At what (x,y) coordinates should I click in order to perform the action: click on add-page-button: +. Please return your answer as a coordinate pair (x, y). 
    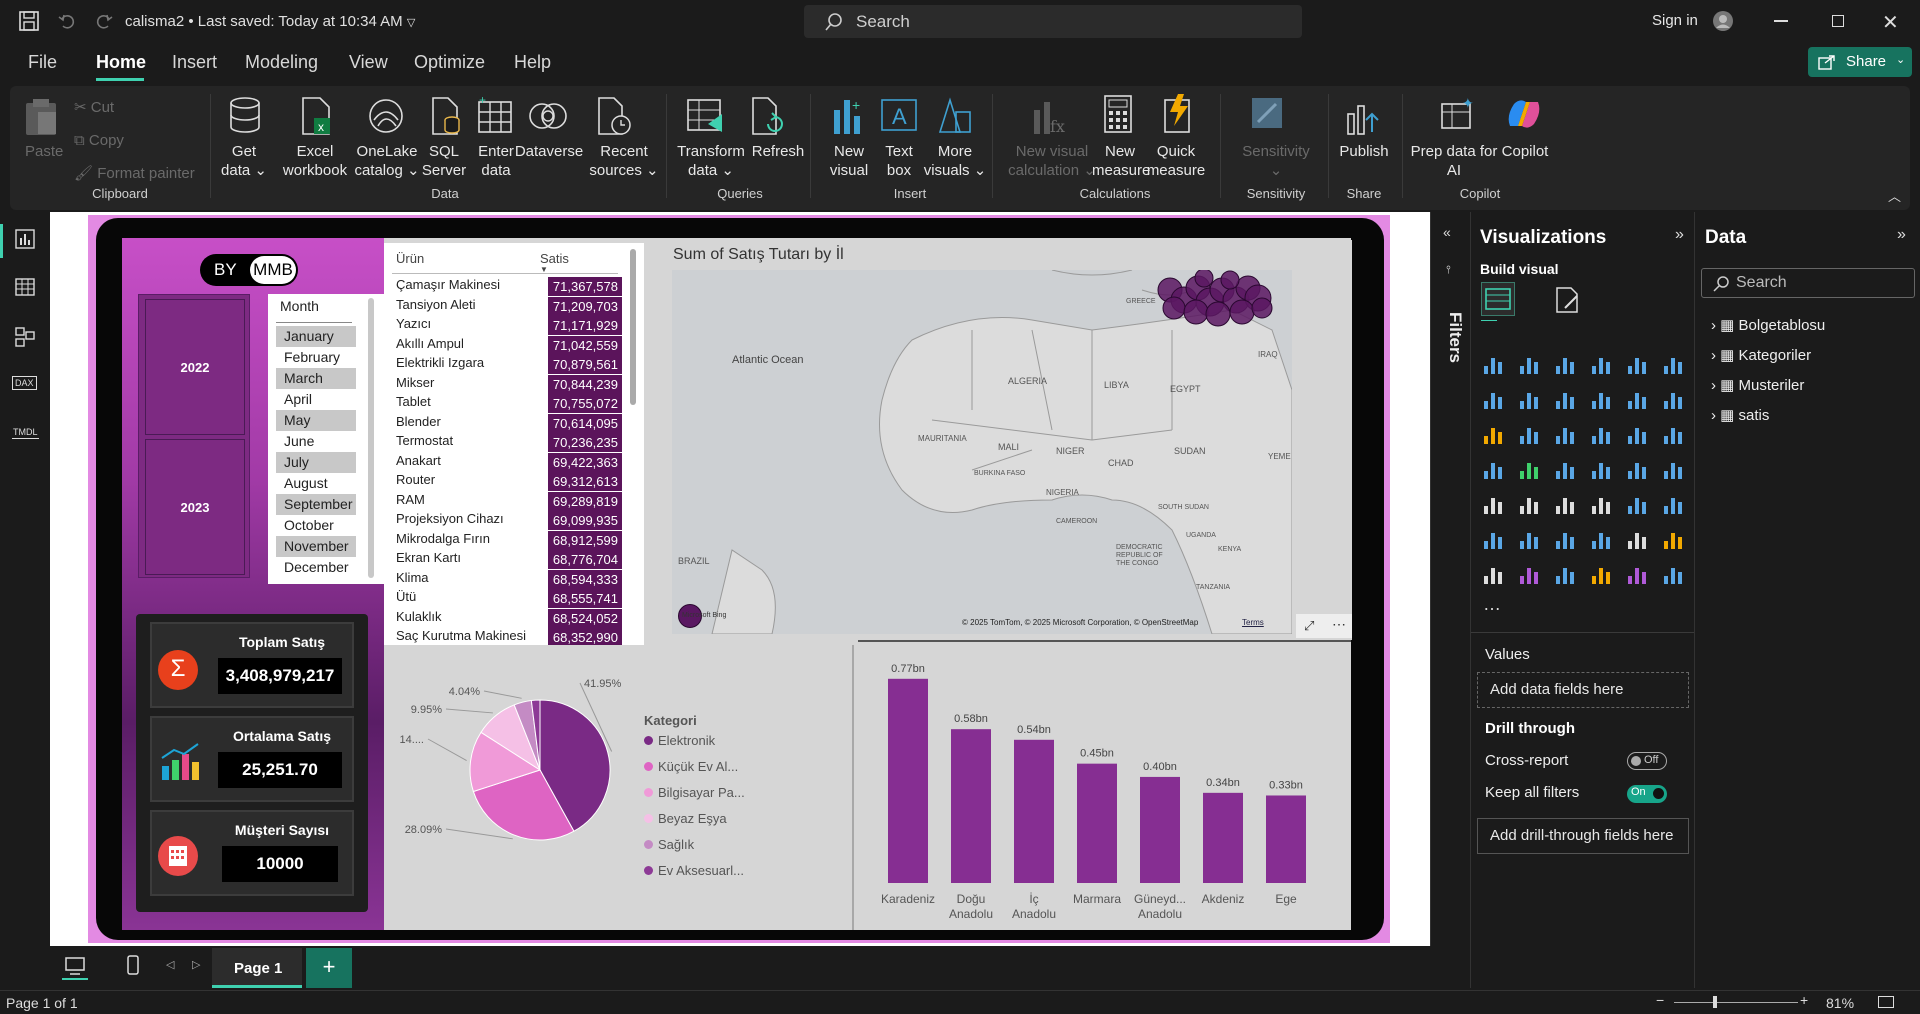
    Looking at the image, I should click on (329, 968).